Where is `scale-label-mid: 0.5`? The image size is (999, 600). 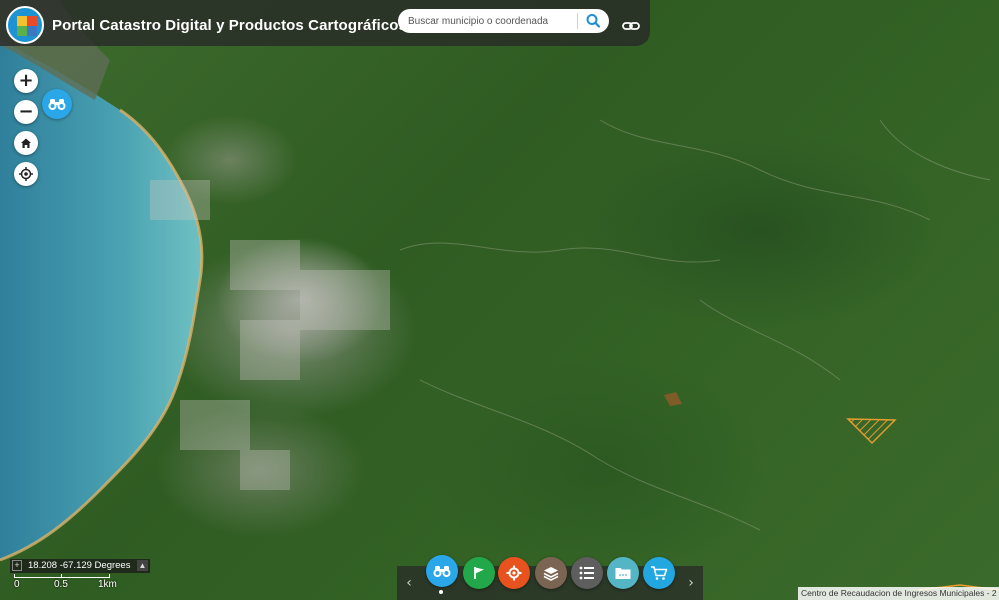 scale-label-mid: 0.5 is located at coordinates (61, 584).